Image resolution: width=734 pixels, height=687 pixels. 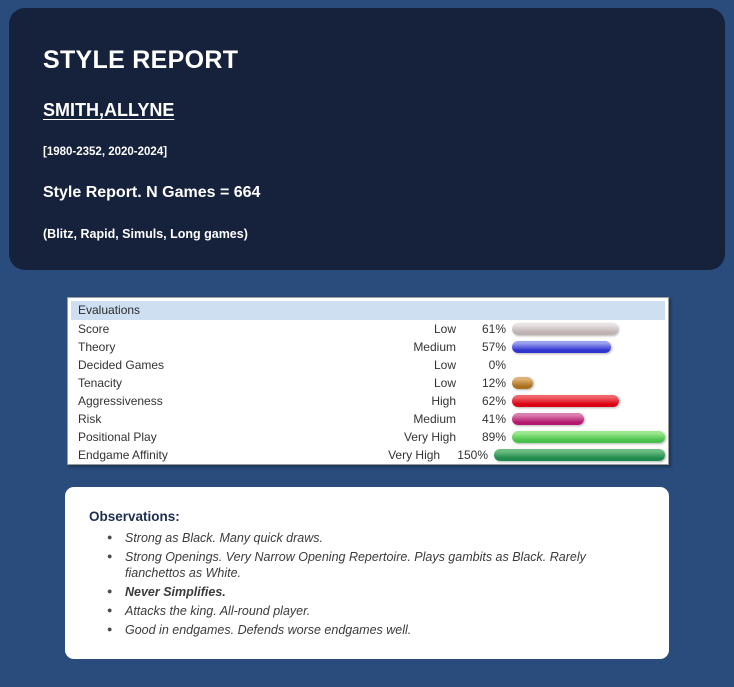 What do you see at coordinates (493, 401) in the screenshot?
I see `evaluation-percent: 62%` at bounding box center [493, 401].